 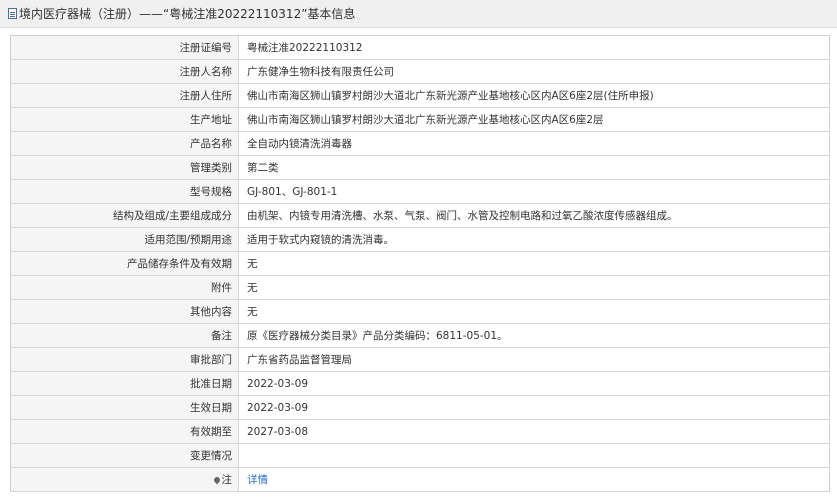 What do you see at coordinates (125, 143) in the screenshot?
I see `field-label: 产品名称` at bounding box center [125, 143].